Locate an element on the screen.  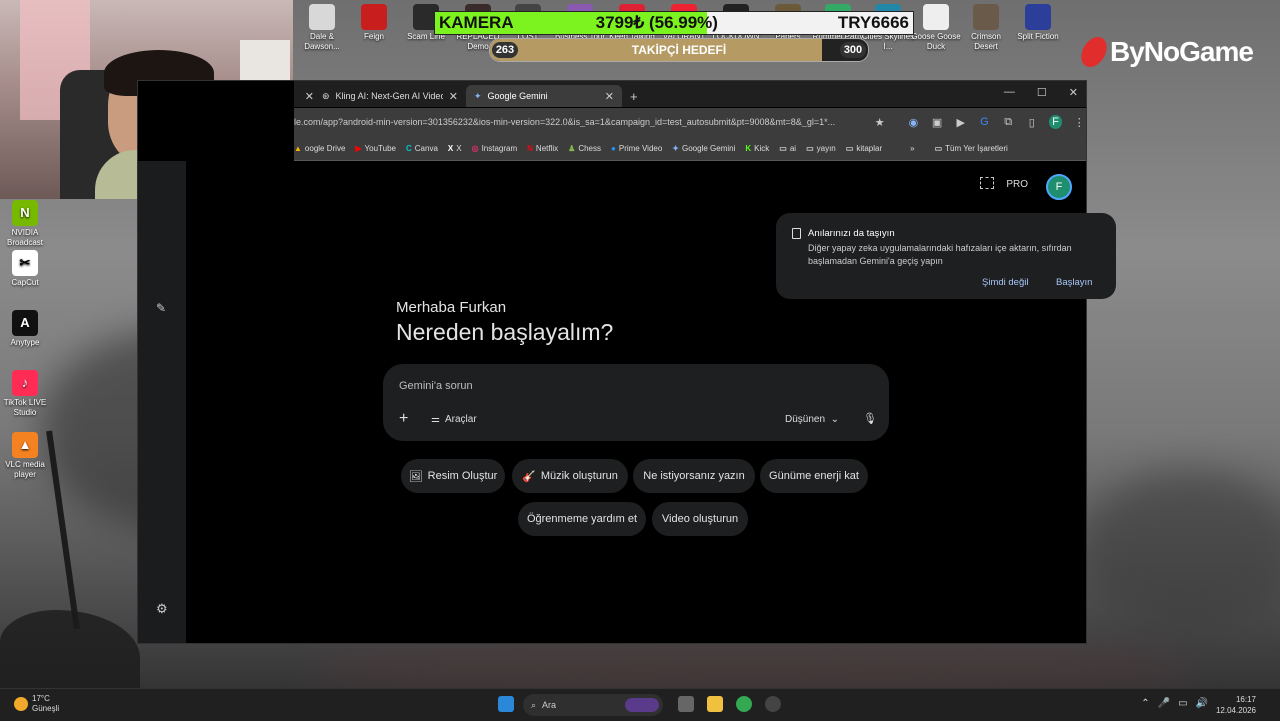
bookmark-item: ▭ ai is located at coordinates (787, 148).